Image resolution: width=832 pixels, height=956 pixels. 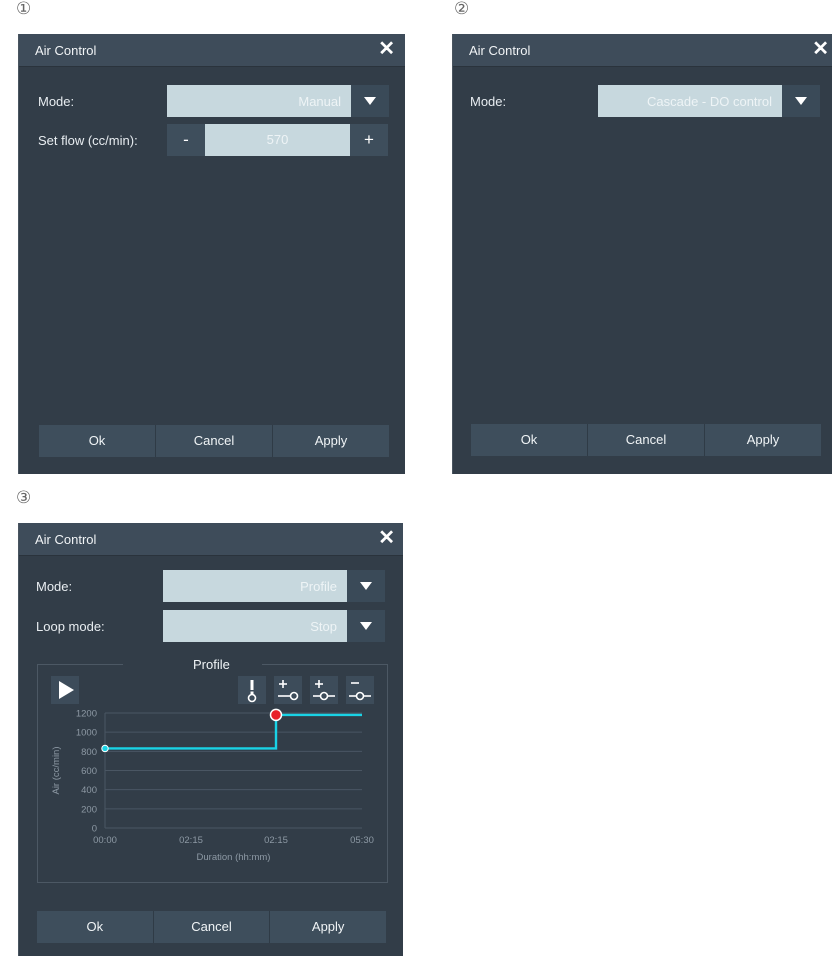 What do you see at coordinates (318, 586) in the screenshot?
I see `mode-select-value: Profile` at bounding box center [318, 586].